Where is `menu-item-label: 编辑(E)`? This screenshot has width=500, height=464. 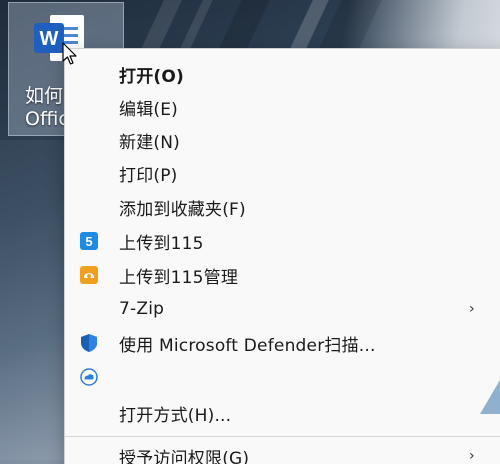
menu-item-label: 编辑(E) is located at coordinates (149, 109).